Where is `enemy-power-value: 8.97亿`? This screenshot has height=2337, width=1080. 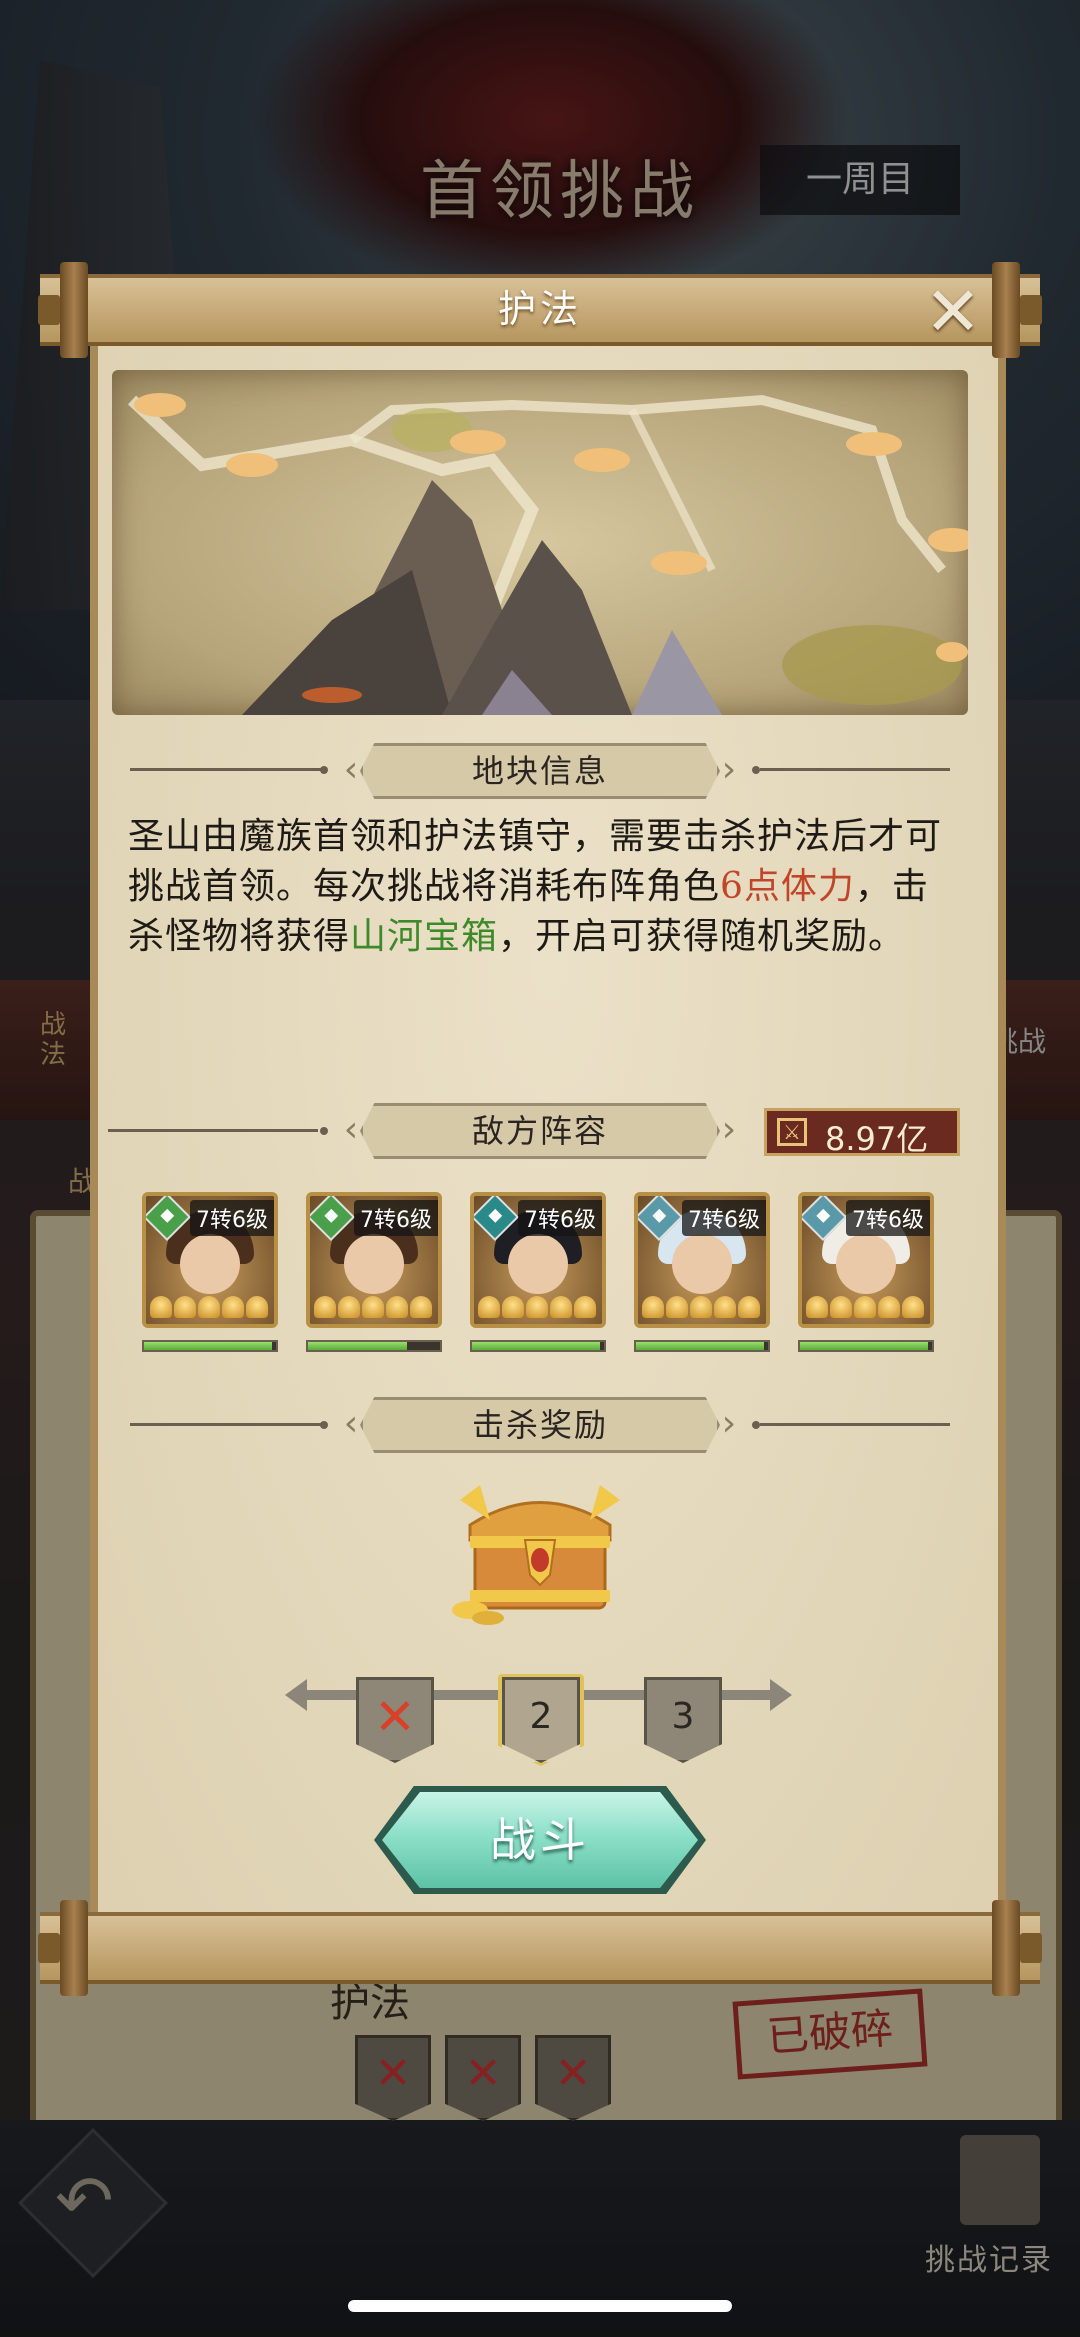 enemy-power-value: 8.97亿 is located at coordinates (877, 1139).